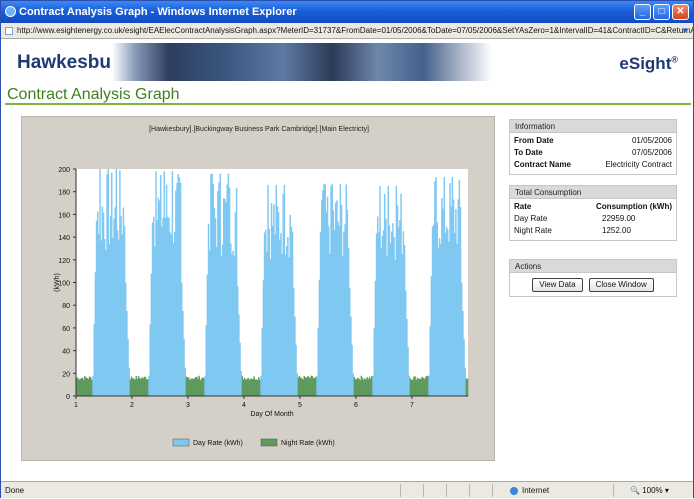  Describe the element at coordinates (64, 238) in the screenshot. I see `y-tick-label: 140` at that location.